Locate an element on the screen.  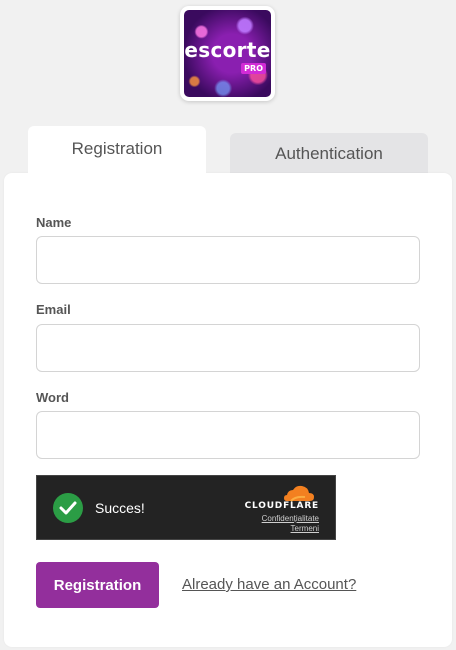
email-label: Email is located at coordinates (53, 309).